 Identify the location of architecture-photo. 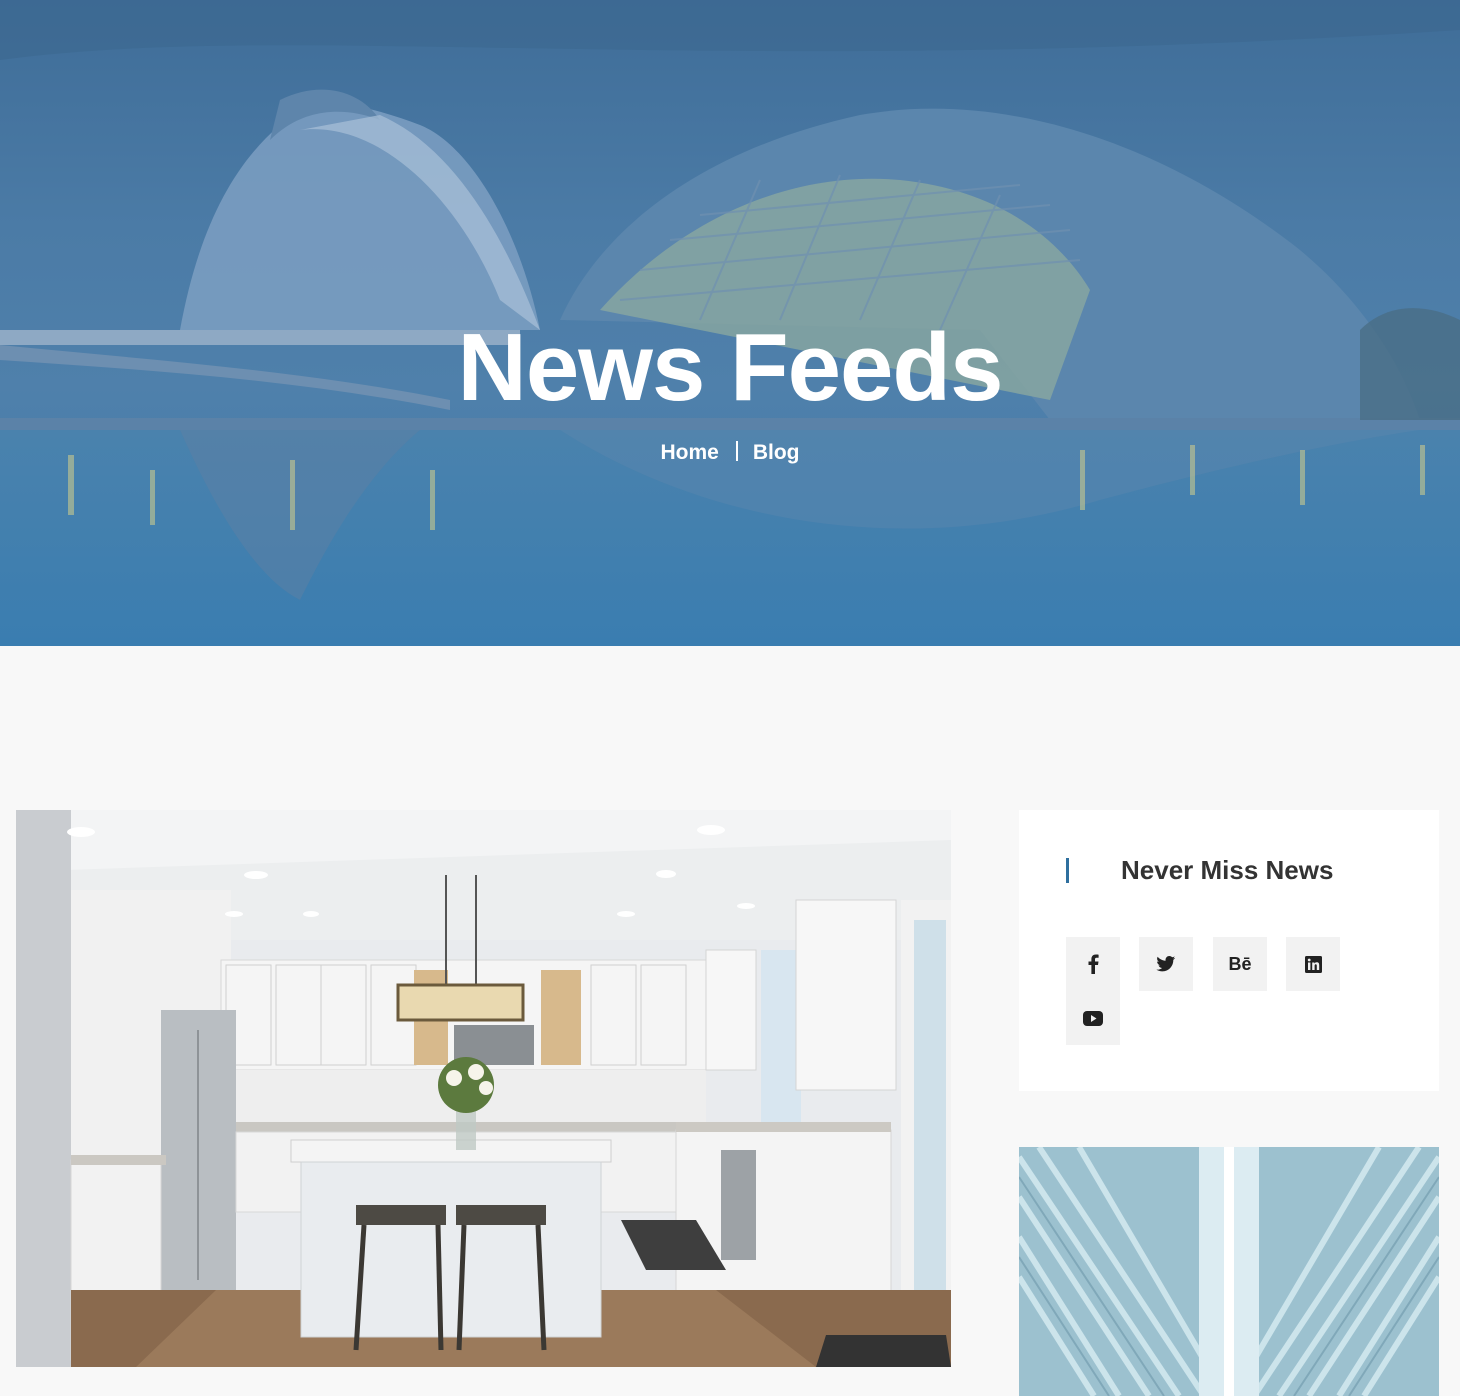
(1229, 1271).